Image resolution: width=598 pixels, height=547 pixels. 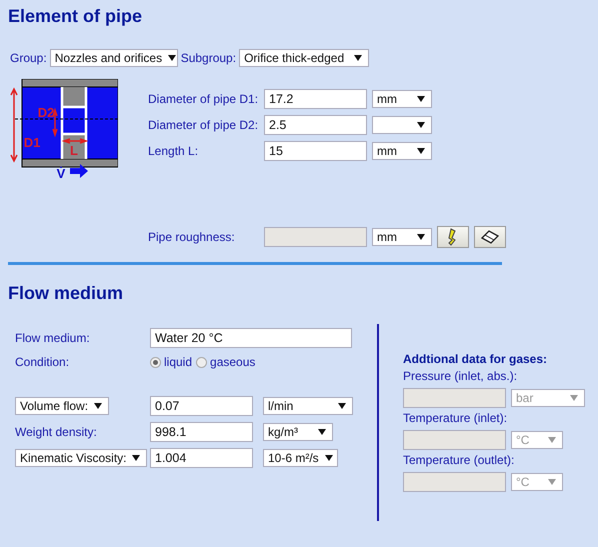 I want to click on eraser-button, so click(x=490, y=237).